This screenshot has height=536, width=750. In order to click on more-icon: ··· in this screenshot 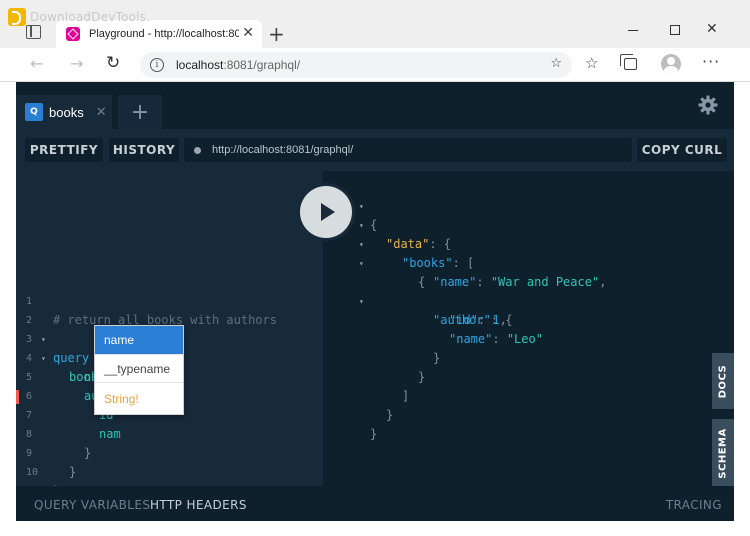, I will do `click(711, 61)`.